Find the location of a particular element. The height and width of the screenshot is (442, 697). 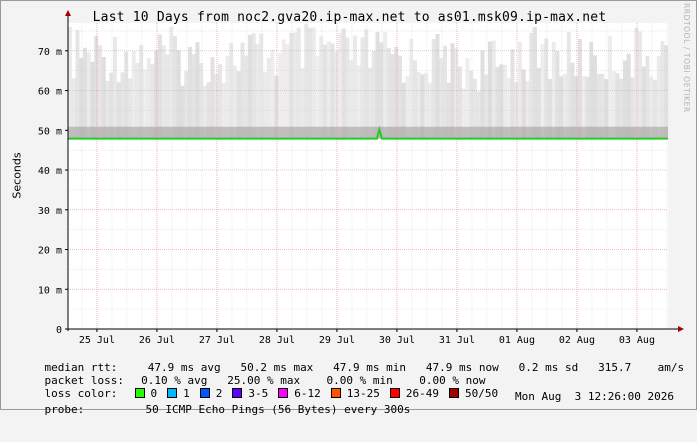

x-tick-label: 01 Aug is located at coordinates (517, 340).